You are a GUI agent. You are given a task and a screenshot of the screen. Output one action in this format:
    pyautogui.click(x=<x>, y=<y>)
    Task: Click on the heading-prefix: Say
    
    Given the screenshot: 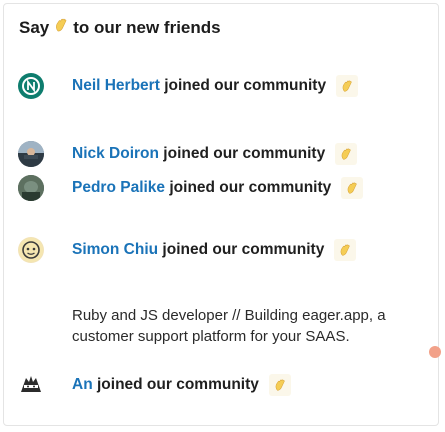 What is the action you would take?
    pyautogui.click(x=34, y=27)
    